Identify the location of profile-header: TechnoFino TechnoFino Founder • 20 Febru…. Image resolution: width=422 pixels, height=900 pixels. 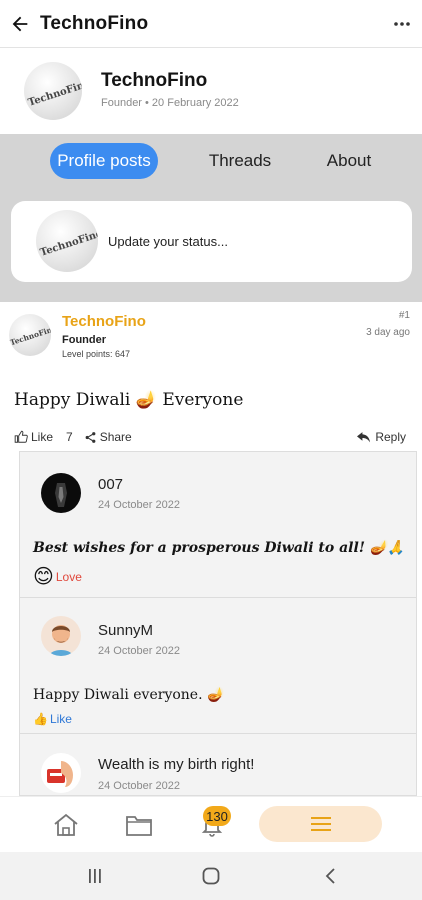
(211, 91).